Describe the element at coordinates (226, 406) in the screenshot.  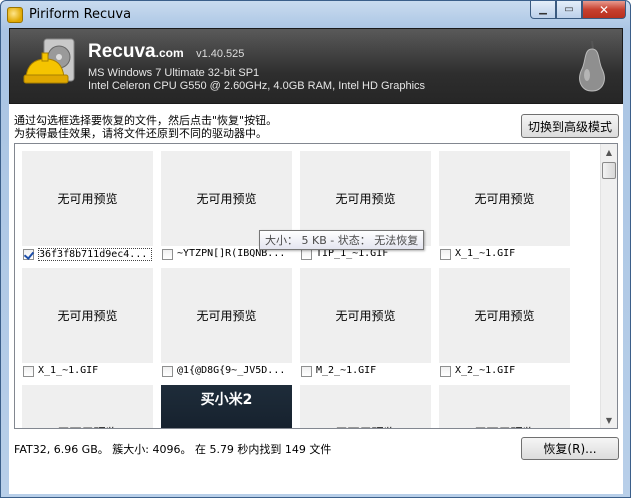
I see `file-tile-image-thumbnail: 买小米2` at that location.